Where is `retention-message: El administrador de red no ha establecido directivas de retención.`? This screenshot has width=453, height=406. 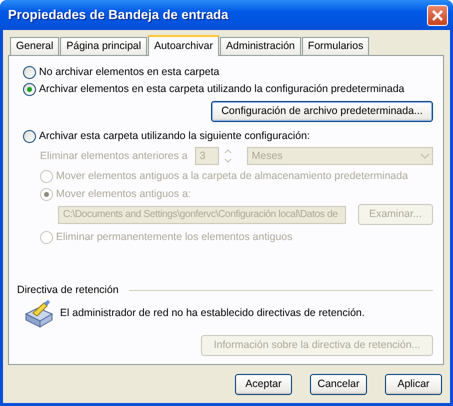
retention-message: El administrador de red no ha establecido directivas de retención. is located at coordinates (212, 313).